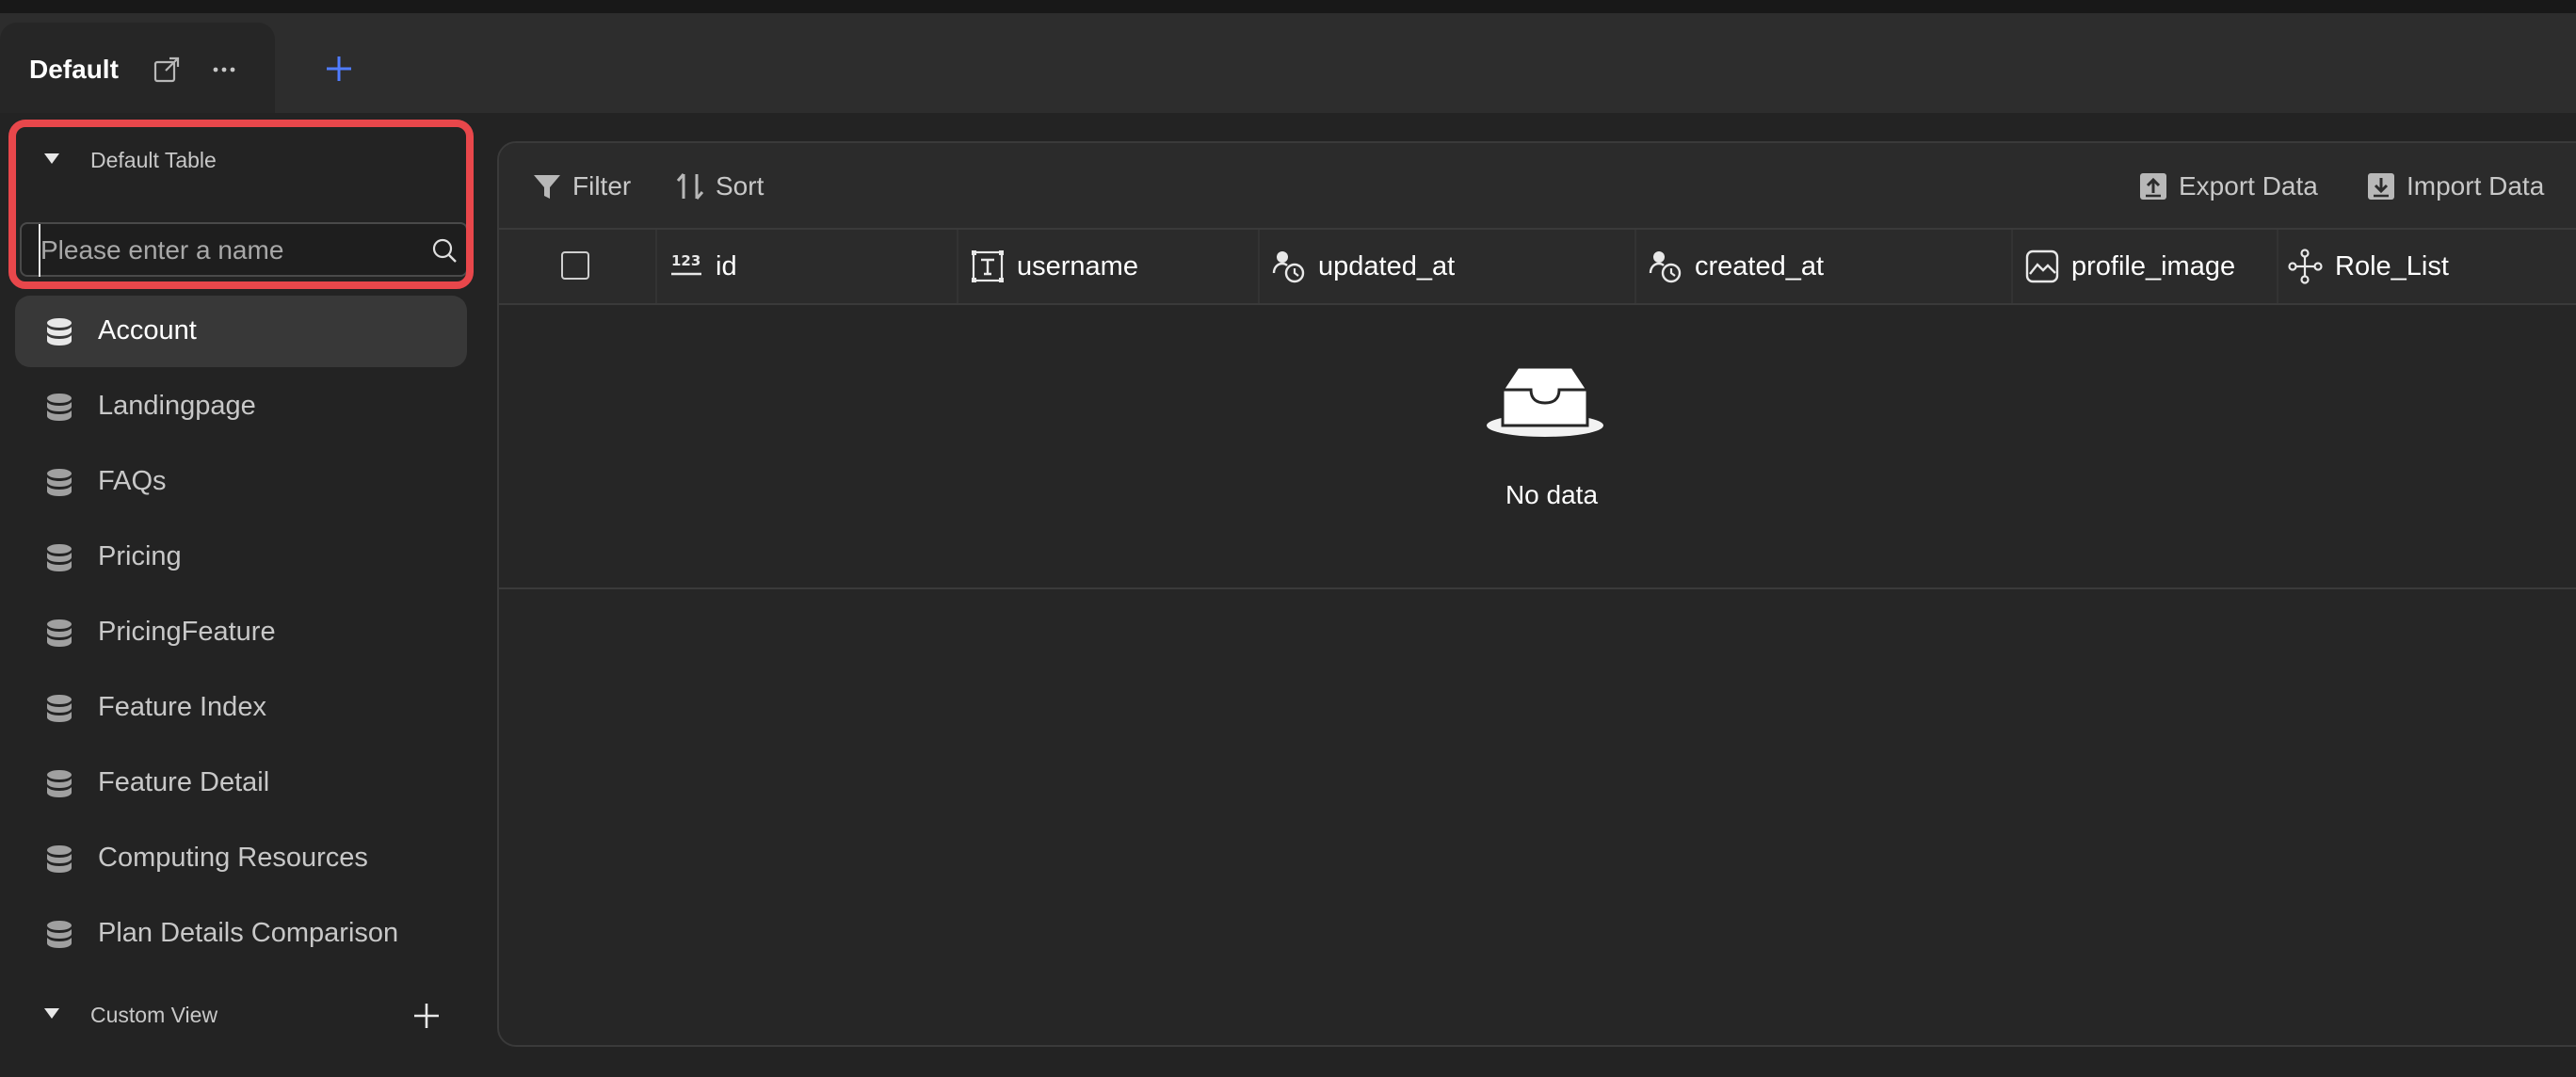 The image size is (2576, 1077). Describe the element at coordinates (1537, 186) in the screenshot. I see `table-toolbar: Filter Sort Export Data Import Data` at that location.